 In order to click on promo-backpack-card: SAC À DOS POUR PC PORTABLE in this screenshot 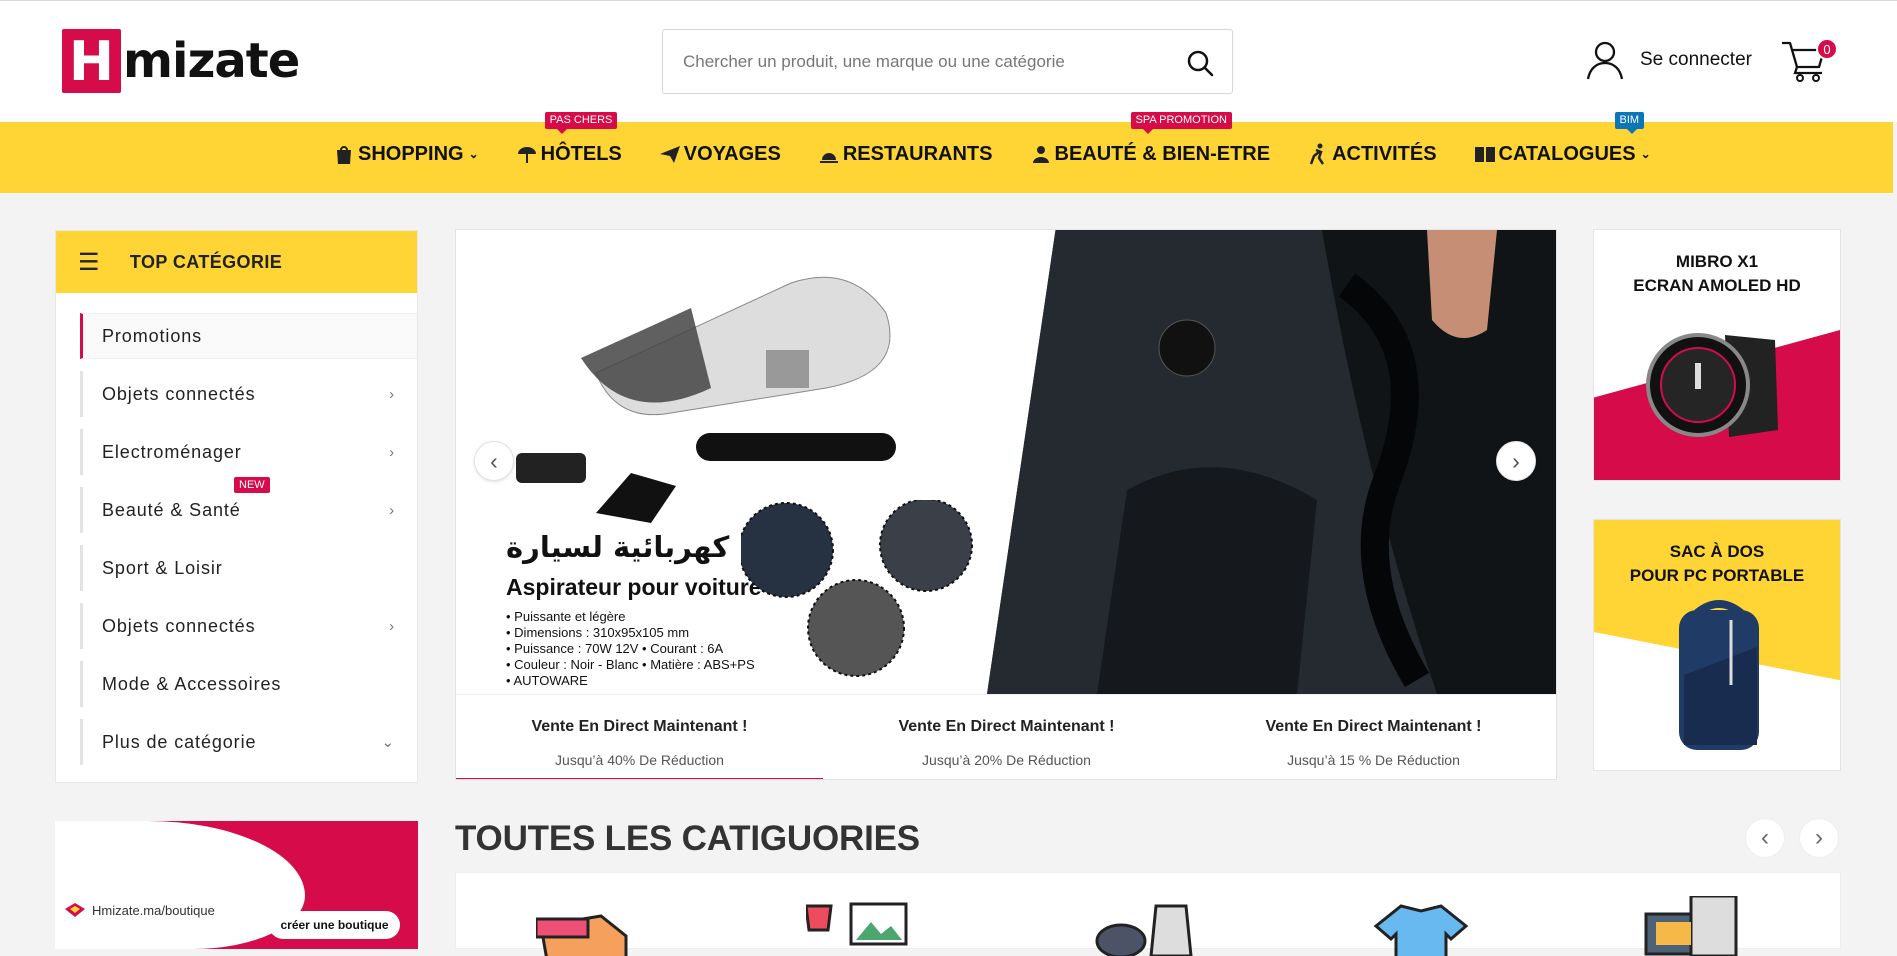, I will do `click(1717, 645)`.